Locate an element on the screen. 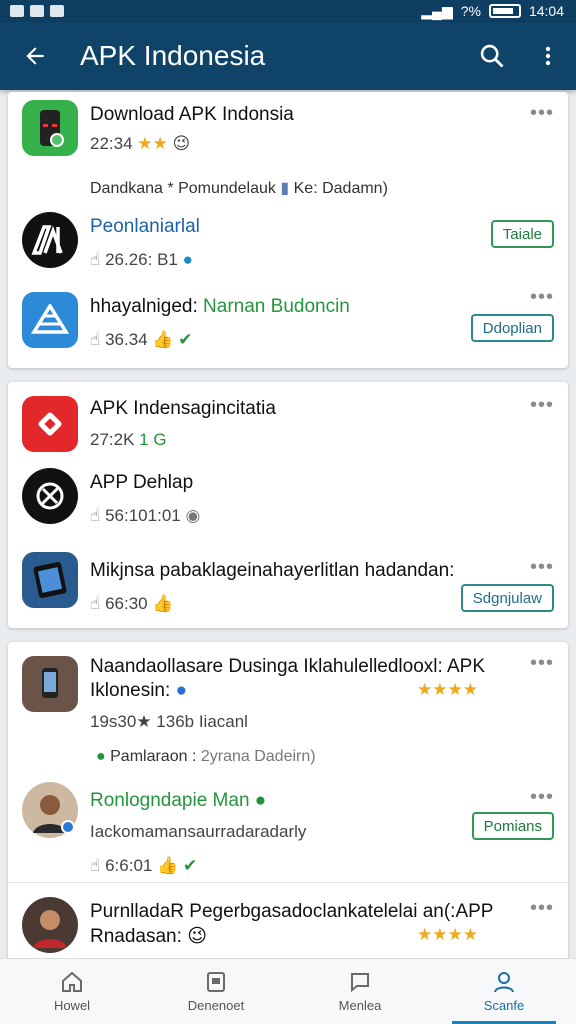 This screenshot has width=576, height=1024. back-button is located at coordinates (35, 56).